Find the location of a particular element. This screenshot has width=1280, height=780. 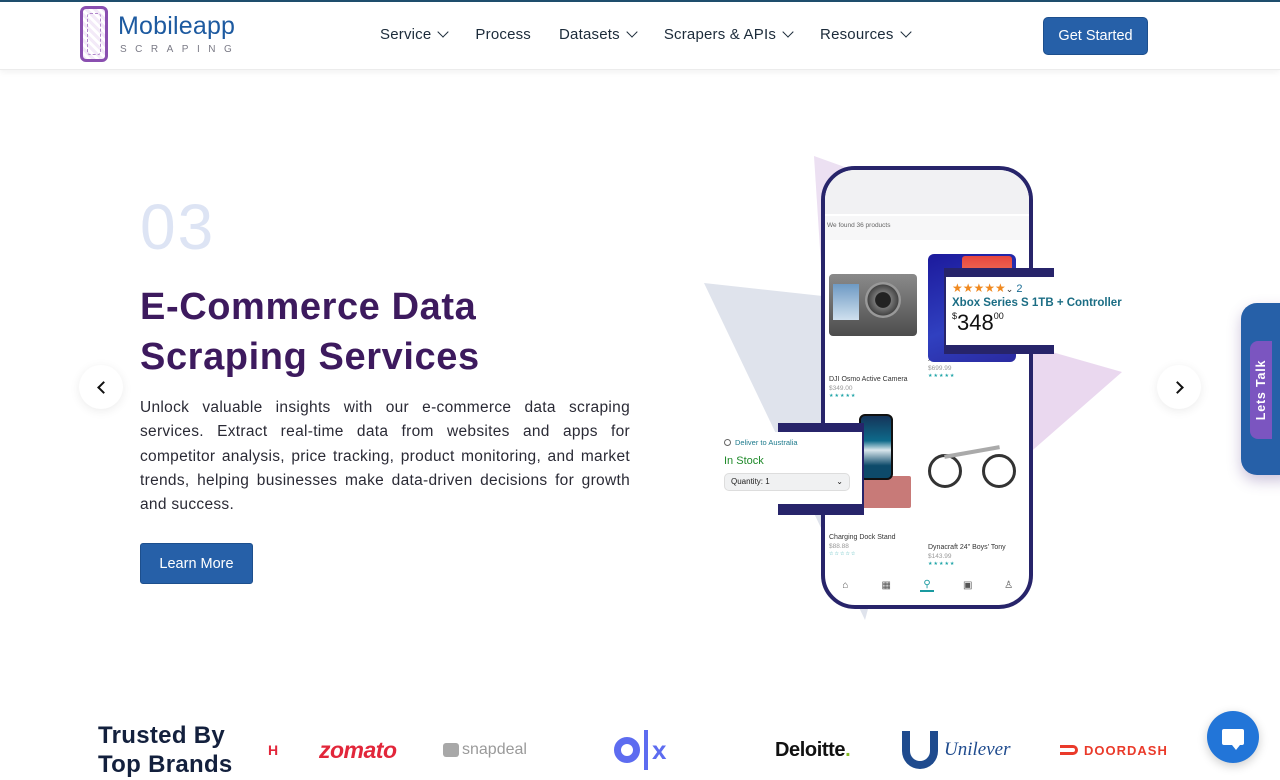

learn-more-button: Learn More is located at coordinates (196, 563).